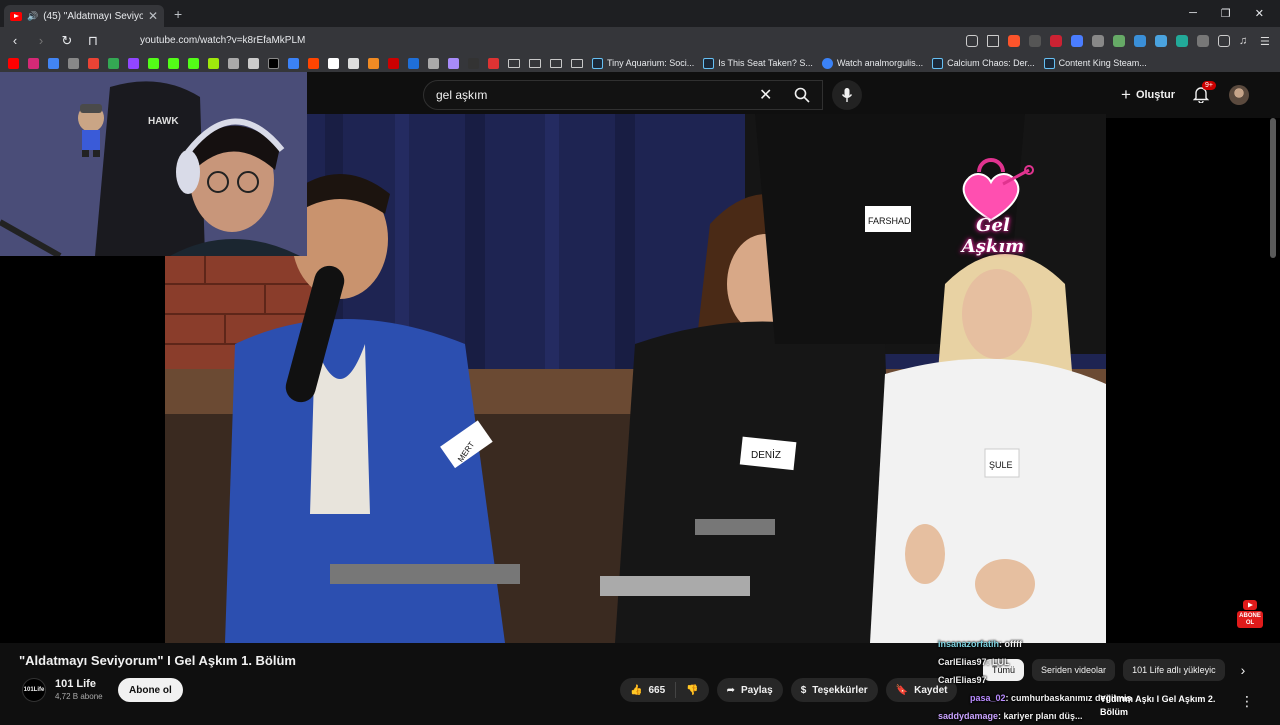  What do you see at coordinates (75, 684) in the screenshot?
I see `channel-name: 101 Life` at bounding box center [75, 684].